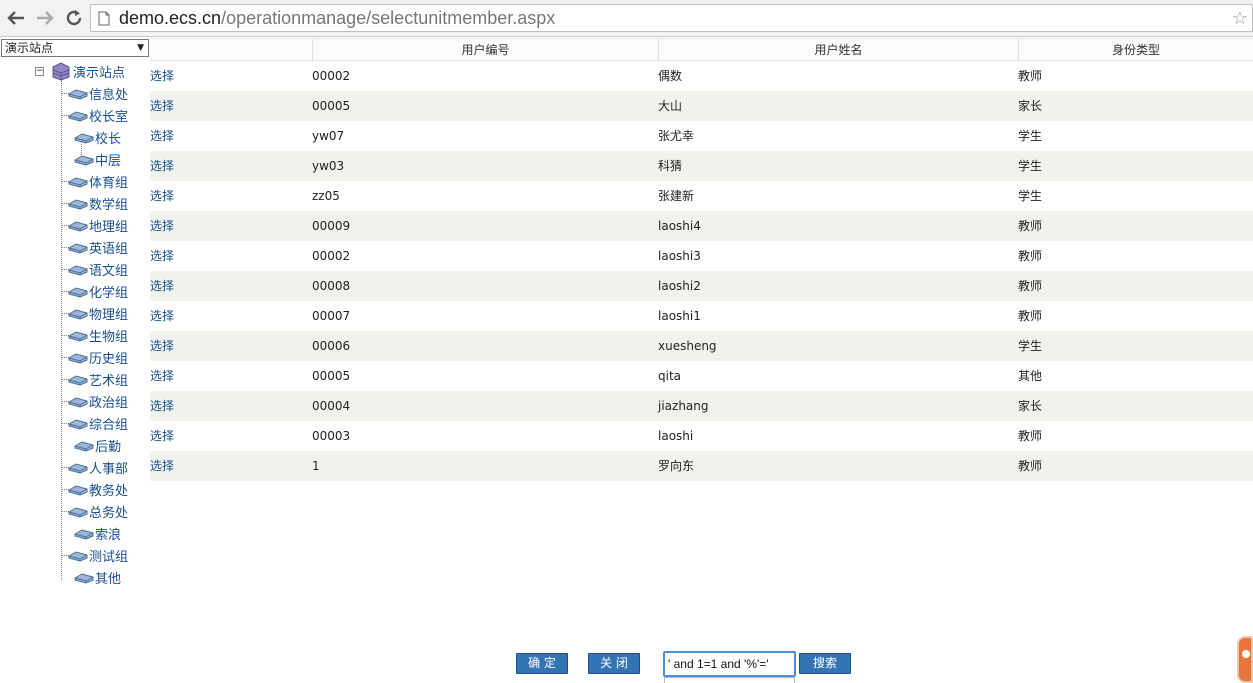 Image resolution: width=1253 pixels, height=683 pixels. What do you see at coordinates (1240, 18) in the screenshot?
I see `bookmark-star-icon: ☆` at bounding box center [1240, 18].